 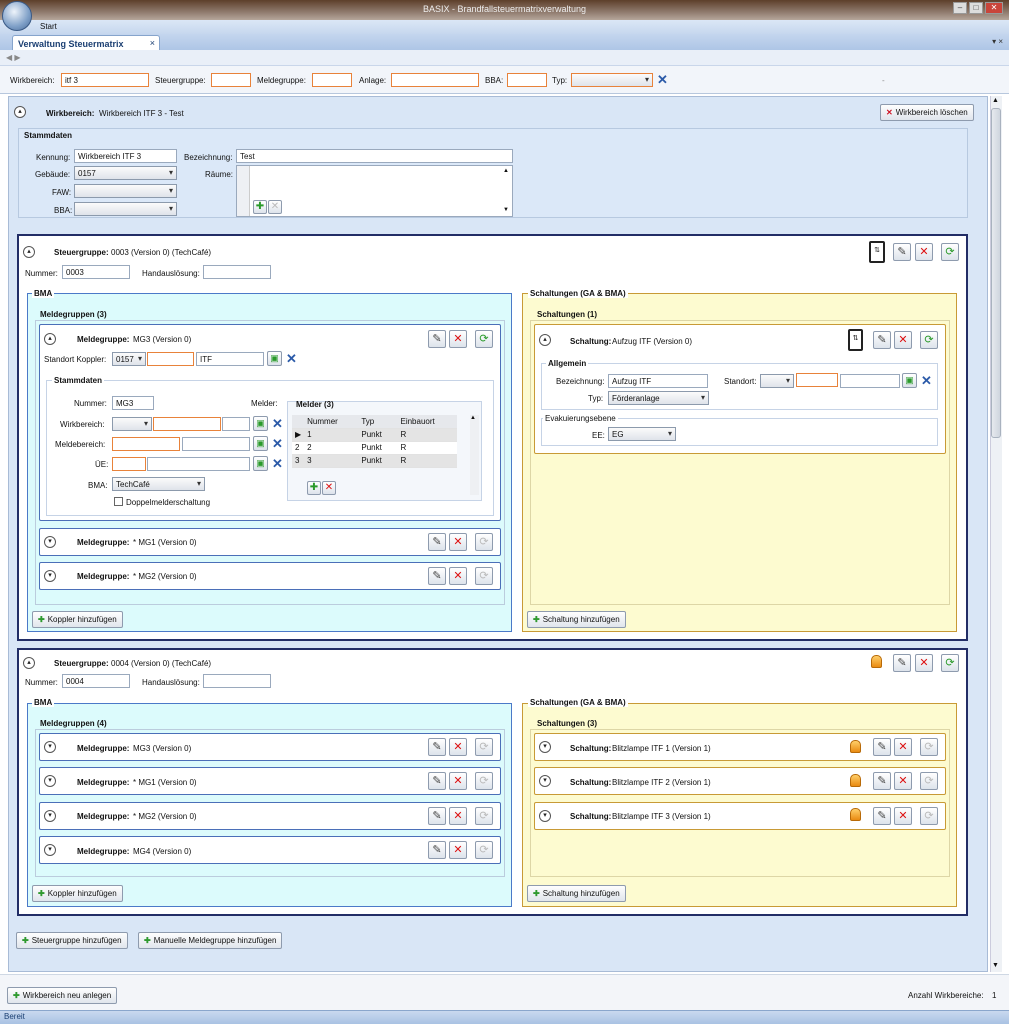 I want to click on blitz2-delete-button: ✕, so click(x=903, y=781).